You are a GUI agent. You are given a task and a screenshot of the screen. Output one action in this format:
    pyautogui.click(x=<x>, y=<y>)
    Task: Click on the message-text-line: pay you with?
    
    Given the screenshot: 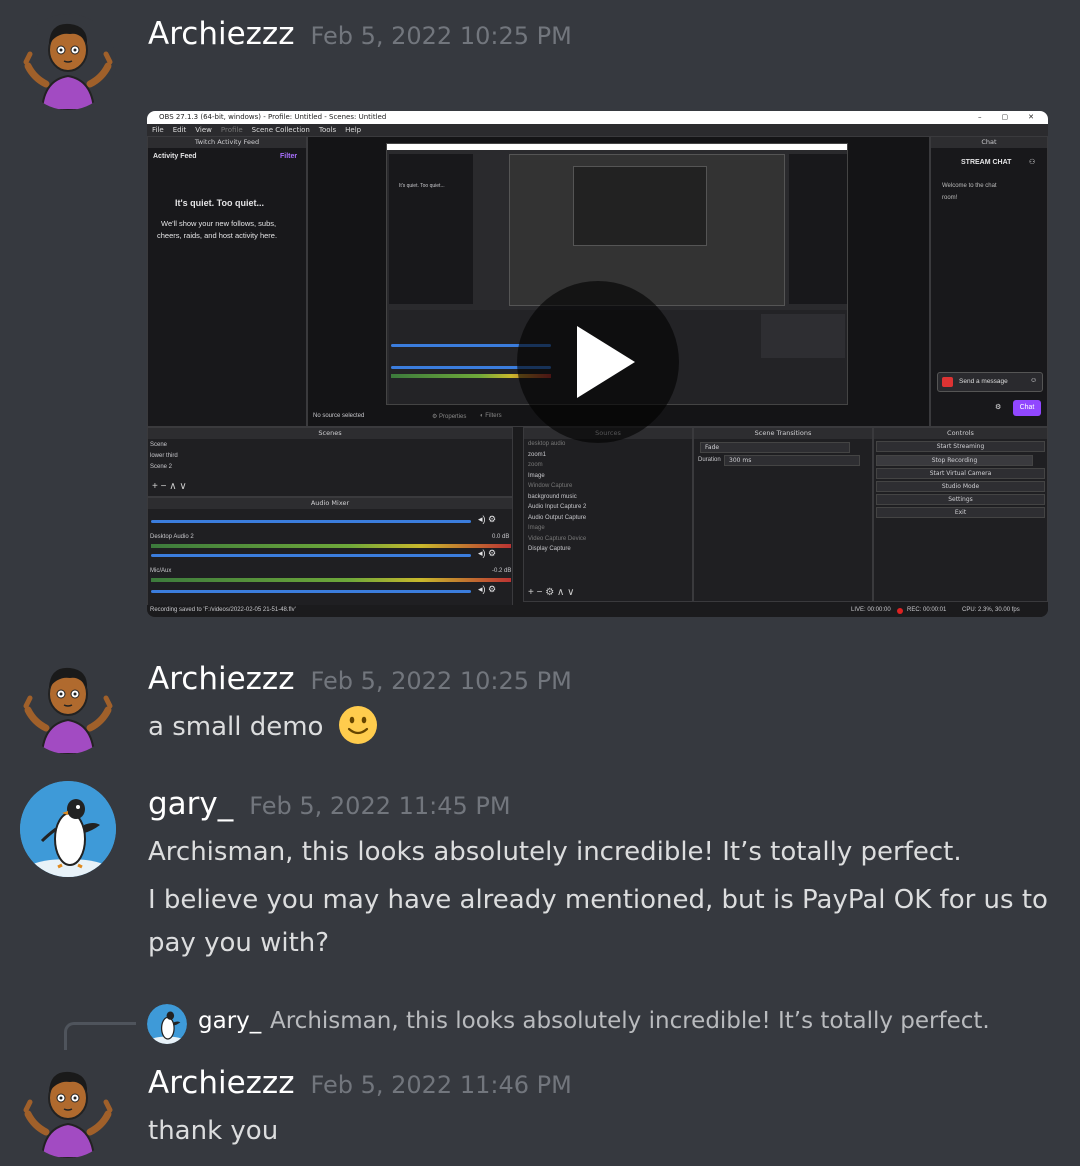 What is the action you would take?
    pyautogui.click(x=239, y=943)
    